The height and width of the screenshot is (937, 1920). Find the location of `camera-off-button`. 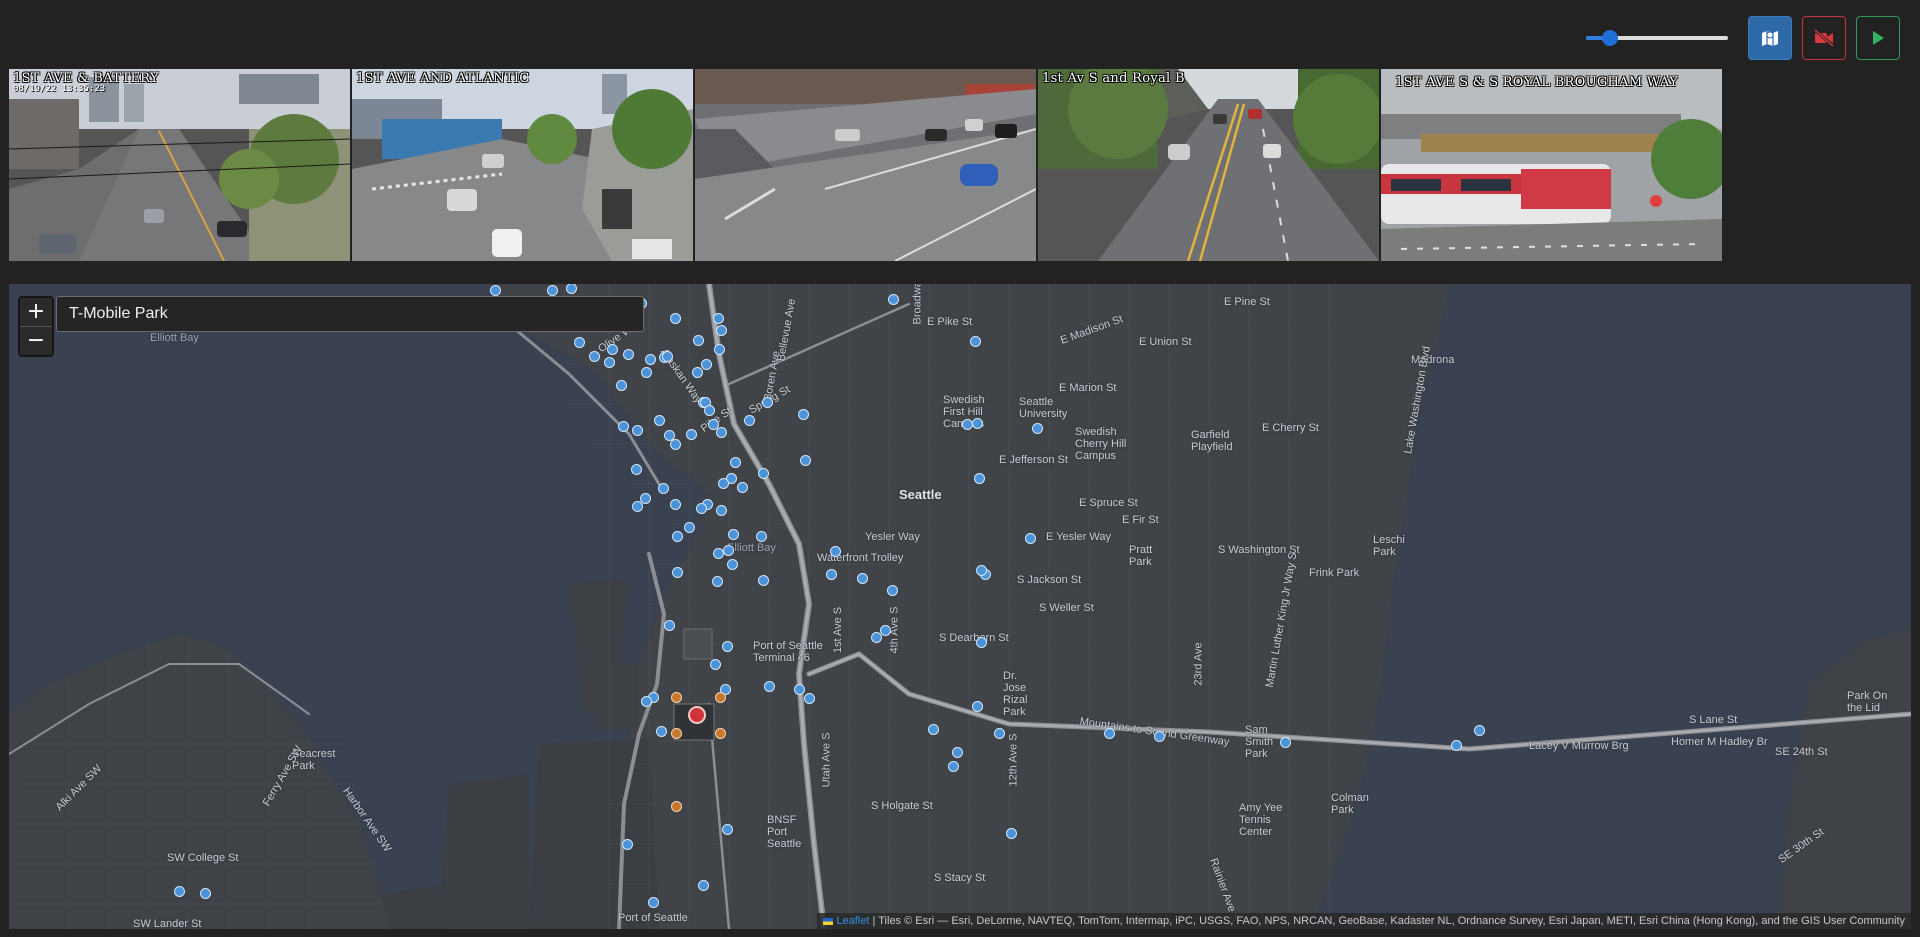

camera-off-button is located at coordinates (1824, 38).